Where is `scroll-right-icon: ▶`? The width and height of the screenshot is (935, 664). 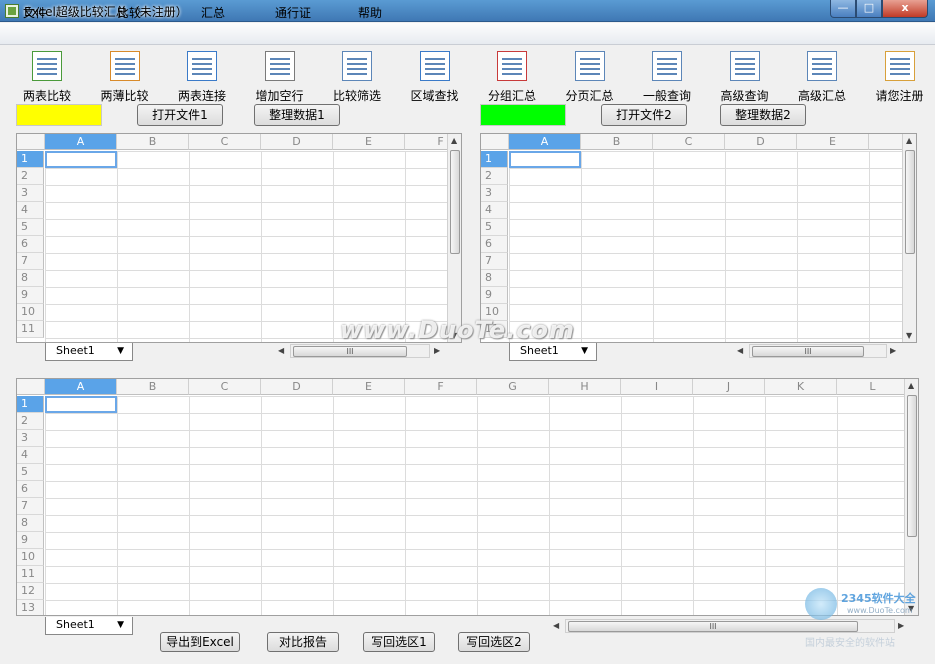 scroll-right-icon: ▶ is located at coordinates (893, 350).